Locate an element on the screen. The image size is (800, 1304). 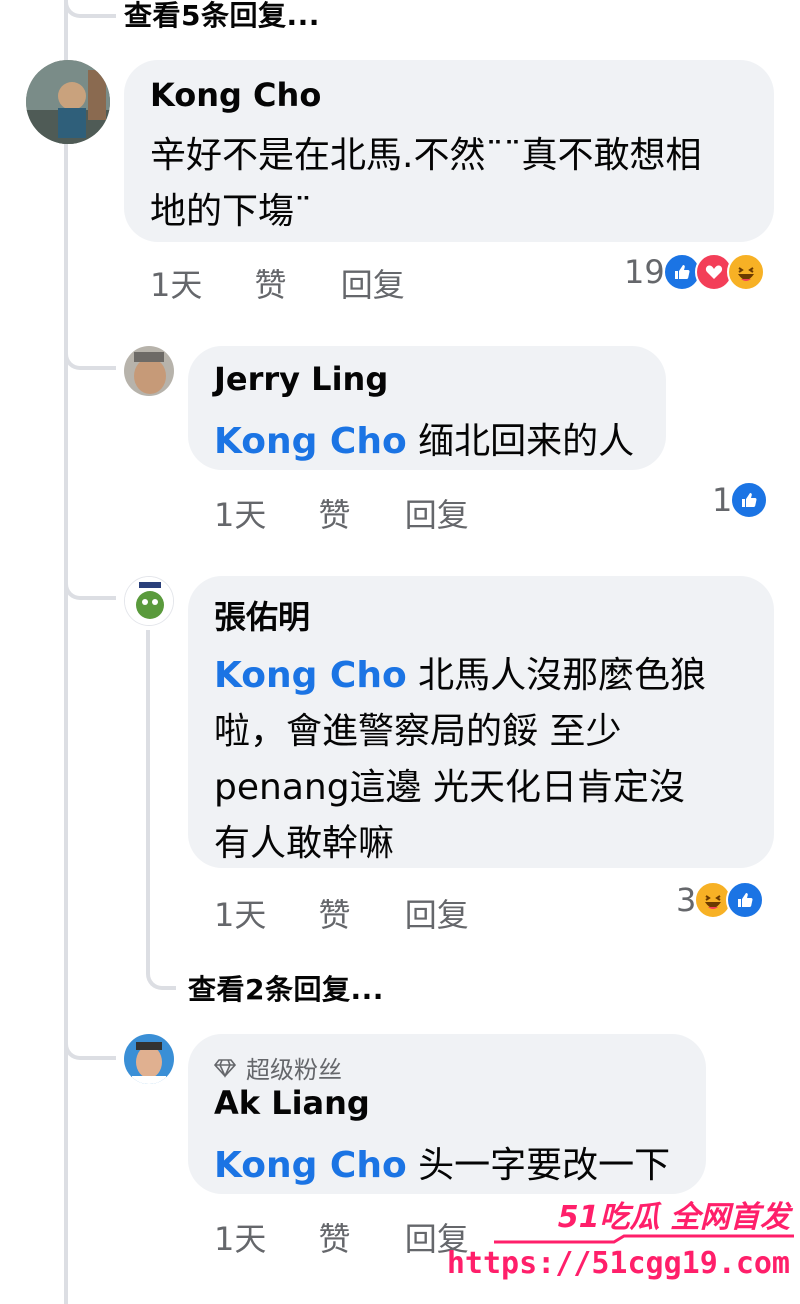
comment-text-body: 北馬人沒那麼色狼 is located at coordinates (562, 675).